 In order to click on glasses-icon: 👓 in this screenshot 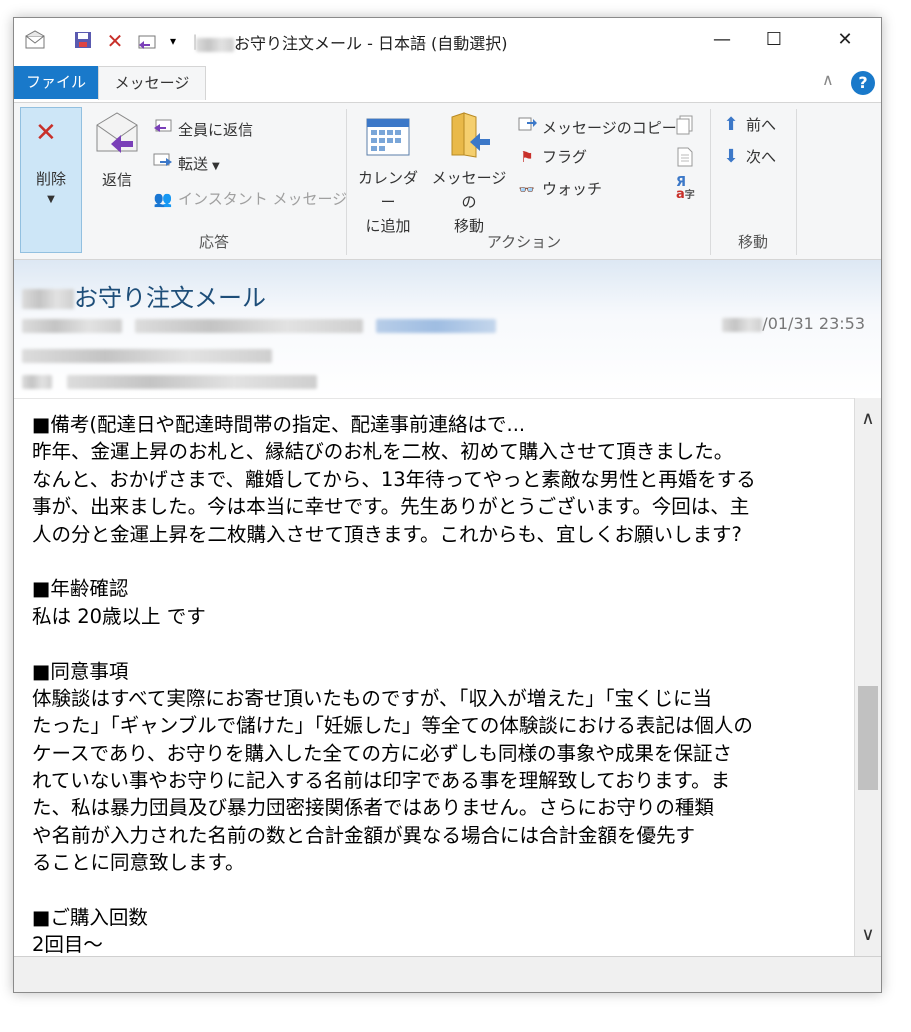, I will do `click(527, 190)`.